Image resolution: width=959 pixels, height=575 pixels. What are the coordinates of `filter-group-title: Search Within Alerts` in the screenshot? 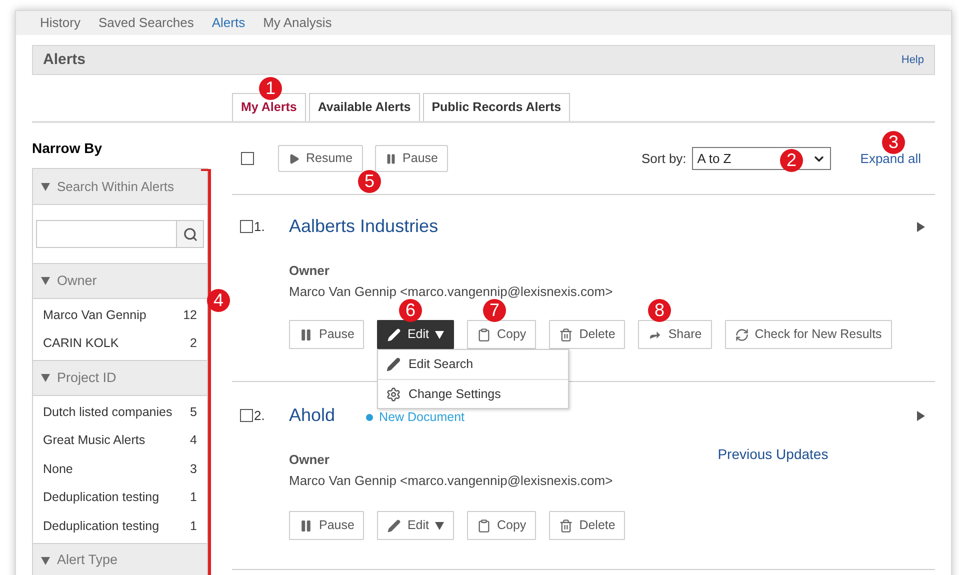 It's located at (115, 187).